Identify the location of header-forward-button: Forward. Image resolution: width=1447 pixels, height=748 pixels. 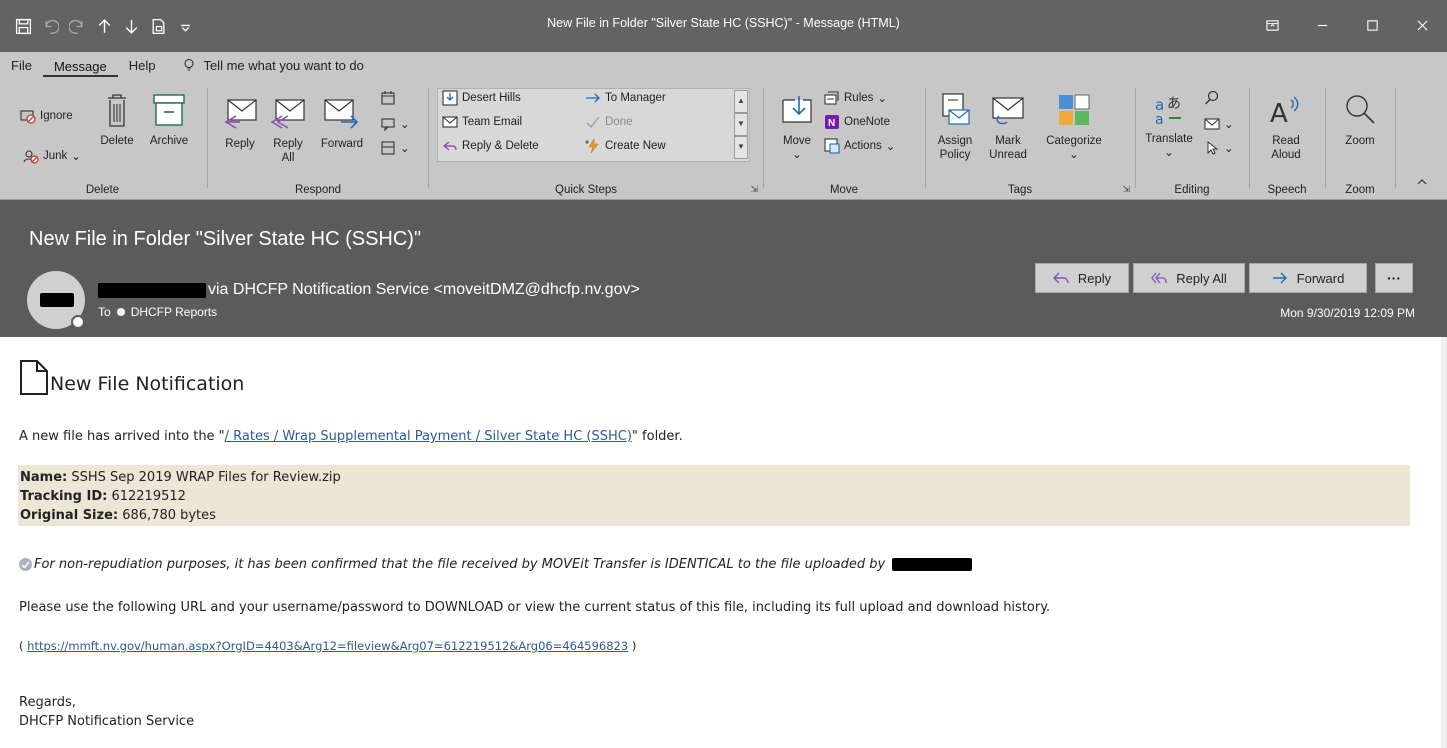
(1308, 278).